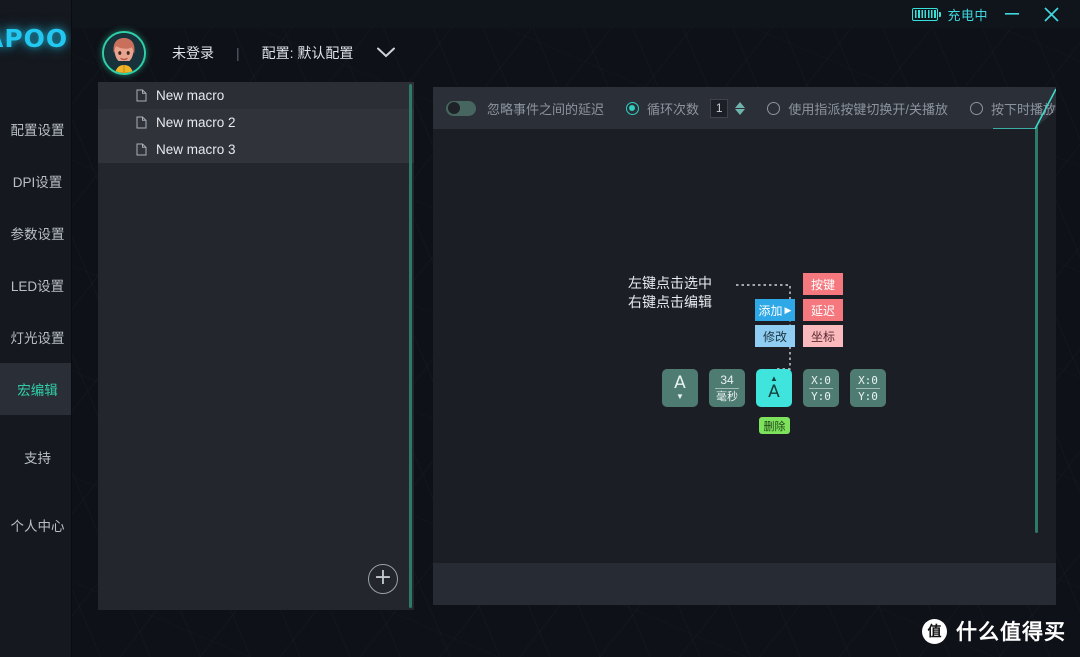  I want to click on loop-count-stepper, so click(740, 108).